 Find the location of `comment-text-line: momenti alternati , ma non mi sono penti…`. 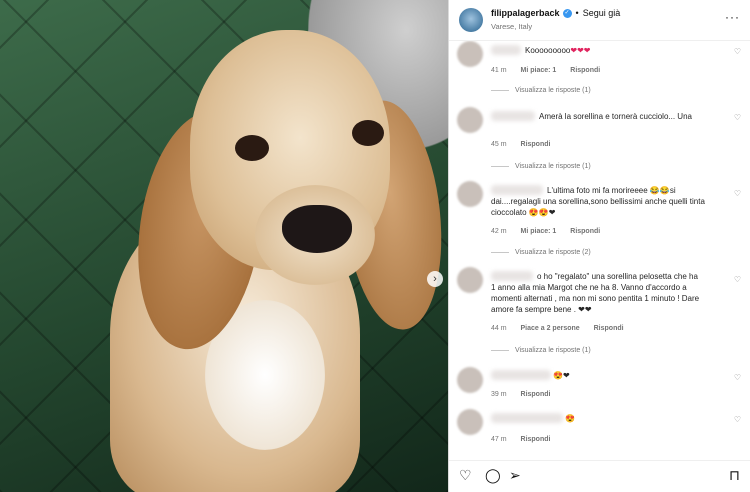

comment-text-line: momenti alternati , ma non mi sono penti… is located at coordinates (595, 298).